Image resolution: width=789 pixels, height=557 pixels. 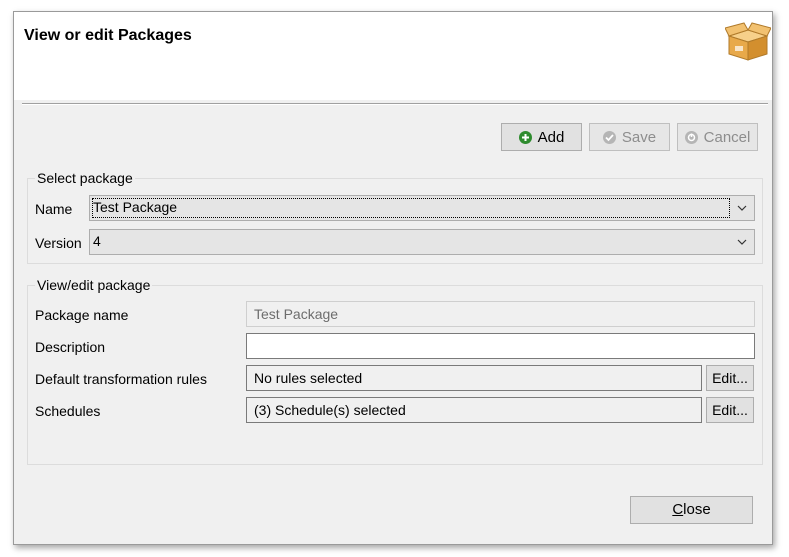 I want to click on schedules-field: (3) Schedule(s) selected, so click(x=474, y=410).